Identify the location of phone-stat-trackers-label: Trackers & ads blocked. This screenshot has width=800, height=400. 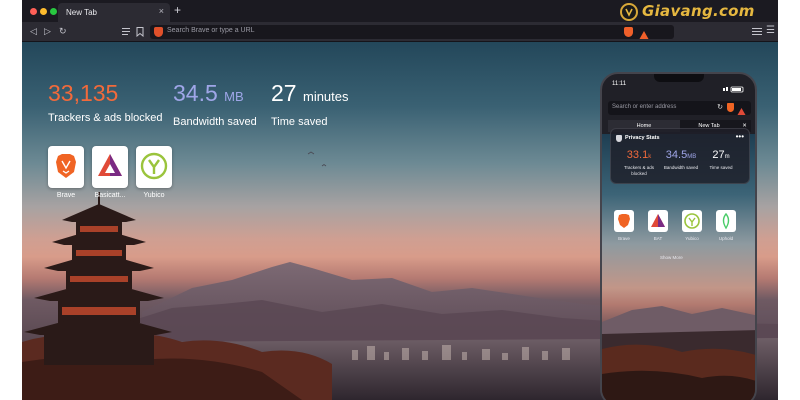
(639, 170).